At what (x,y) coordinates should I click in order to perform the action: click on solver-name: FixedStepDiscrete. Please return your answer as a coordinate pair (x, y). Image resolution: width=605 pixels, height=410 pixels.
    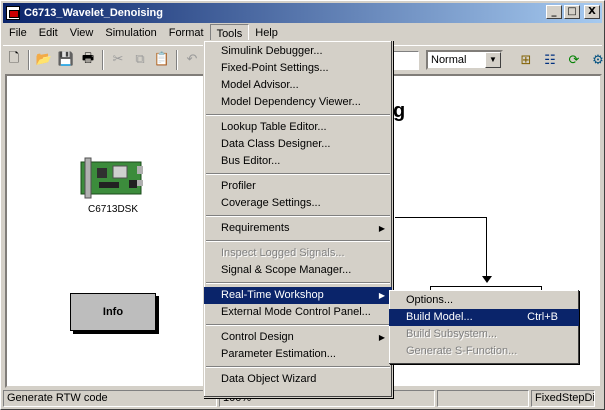
    Looking at the image, I should click on (563, 398).